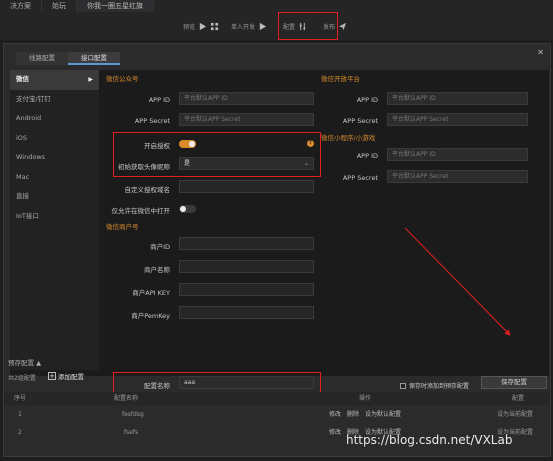 This screenshot has width=553, height=461. I want to click on table-header: 序号 配置名称 操作 配置, so click(277, 398).